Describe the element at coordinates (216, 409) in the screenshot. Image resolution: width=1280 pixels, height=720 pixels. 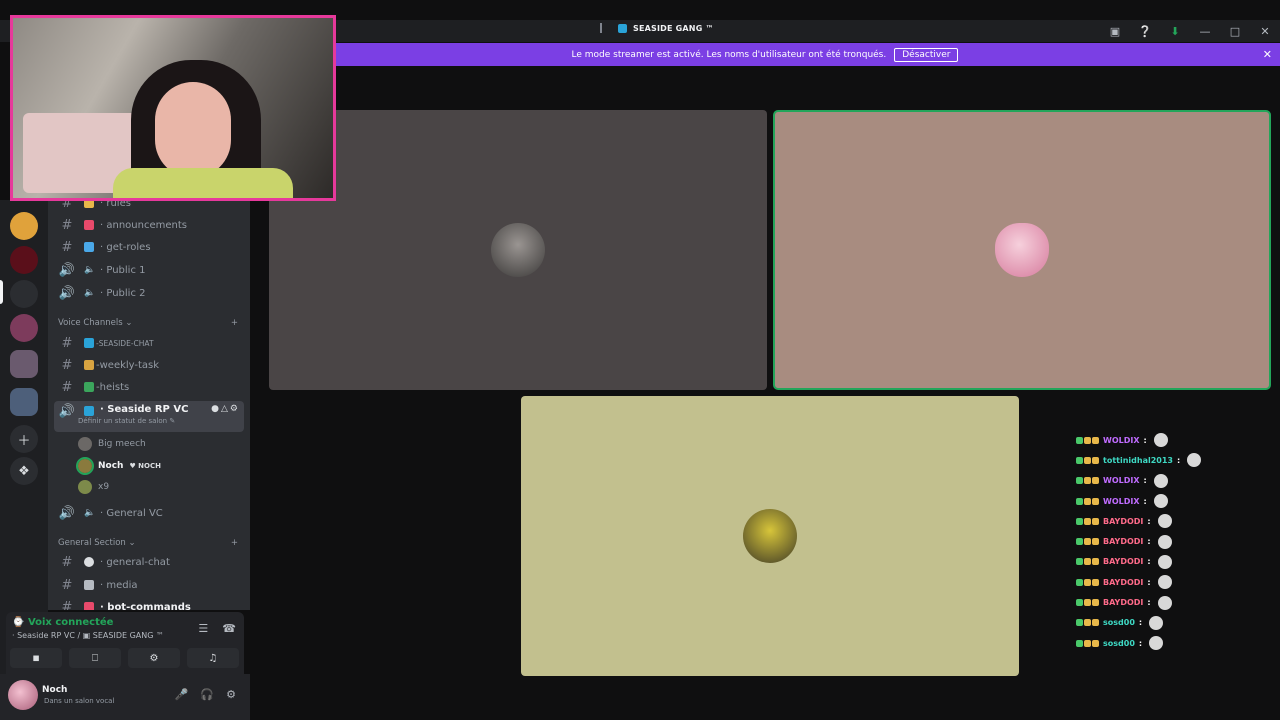
I see `chat-icon: ●` at that location.